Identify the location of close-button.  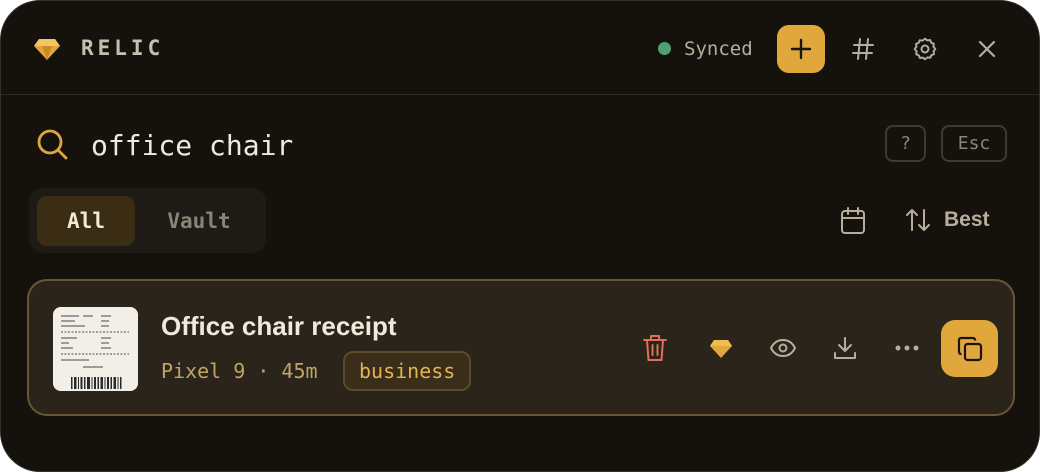
(987, 49).